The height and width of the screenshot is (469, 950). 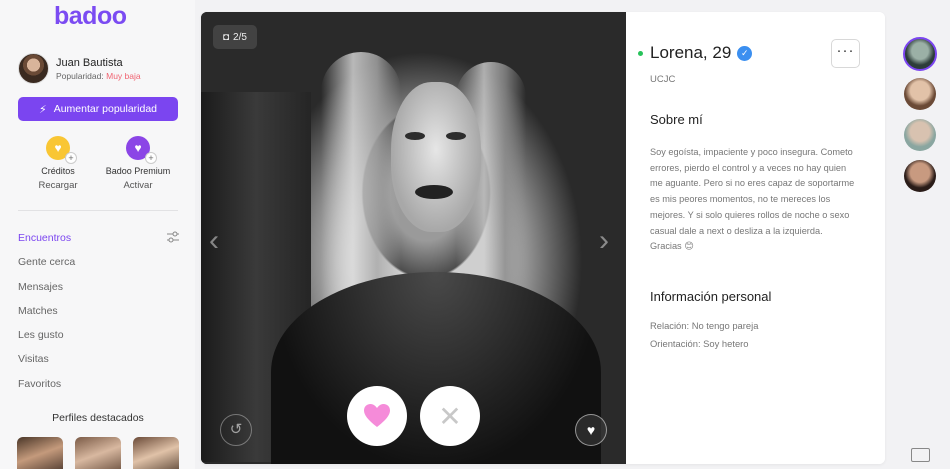 I want to click on premium-title: Badoo Premium, so click(x=138, y=171).